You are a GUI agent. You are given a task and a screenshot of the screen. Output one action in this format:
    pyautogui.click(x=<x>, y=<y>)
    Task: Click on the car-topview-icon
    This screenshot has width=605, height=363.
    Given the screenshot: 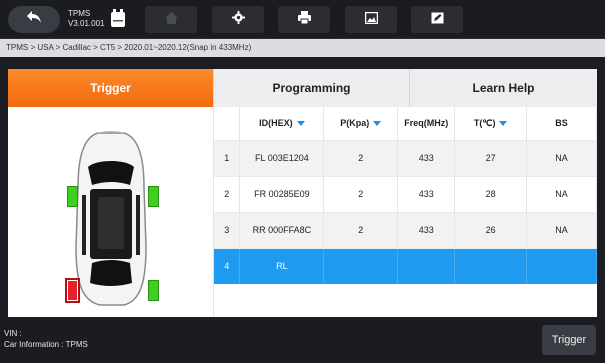 What is the action you would take?
    pyautogui.click(x=111, y=218)
    